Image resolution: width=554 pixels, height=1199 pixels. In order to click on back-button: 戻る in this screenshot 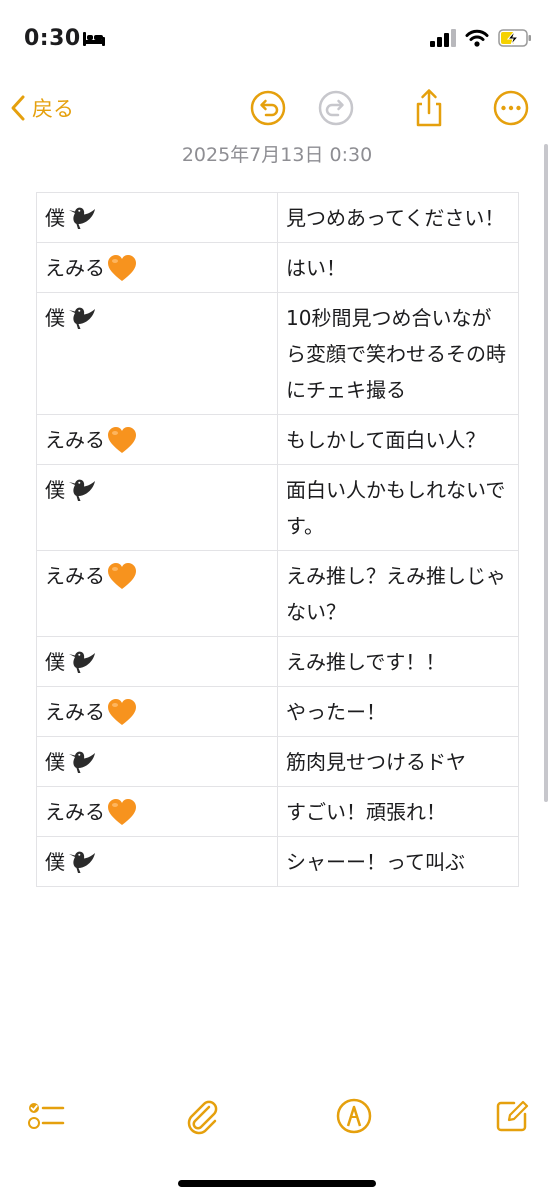, I will do `click(42, 108)`.